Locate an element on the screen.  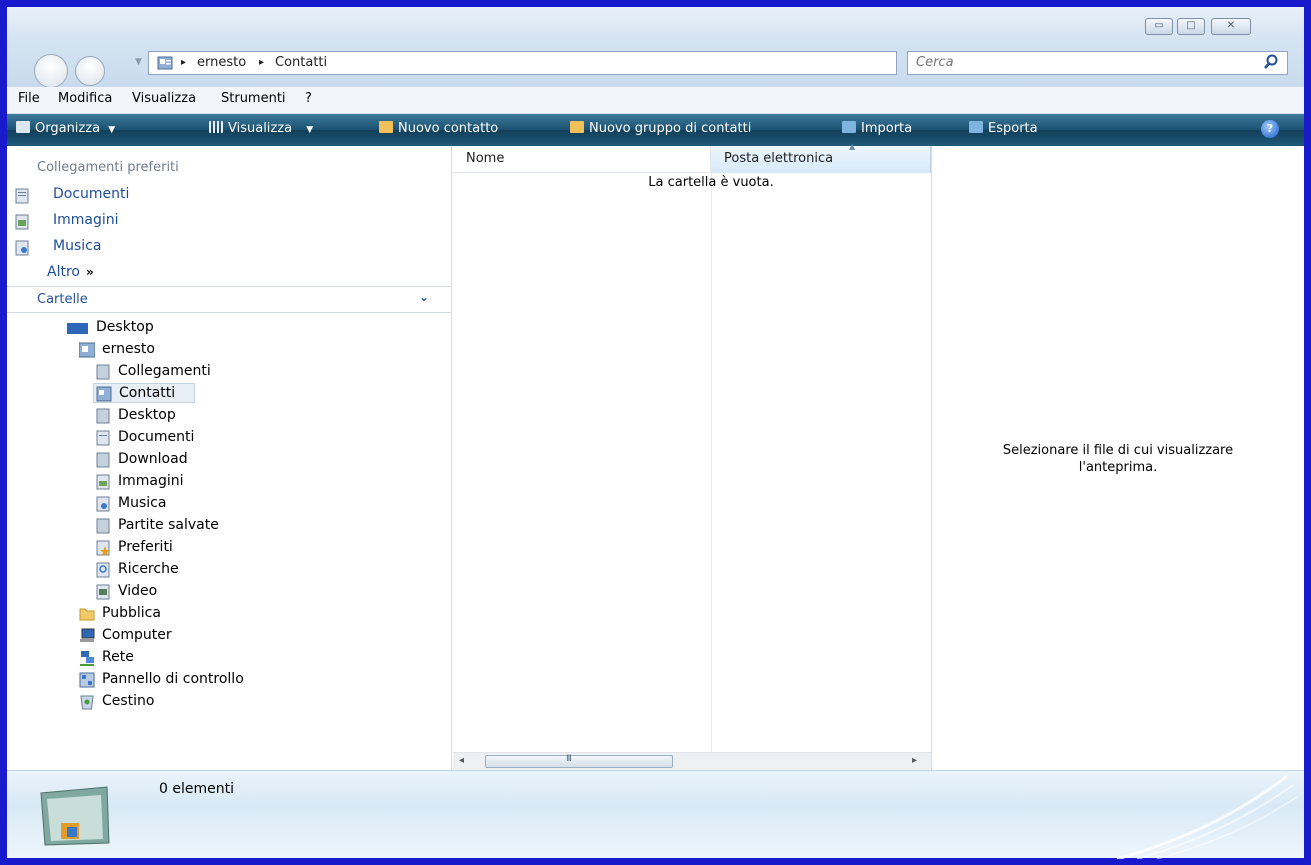
address-row: ▼ ▸ ernesto ▸ Contatti ▼ ↹ is located at coordinates (655, 64).